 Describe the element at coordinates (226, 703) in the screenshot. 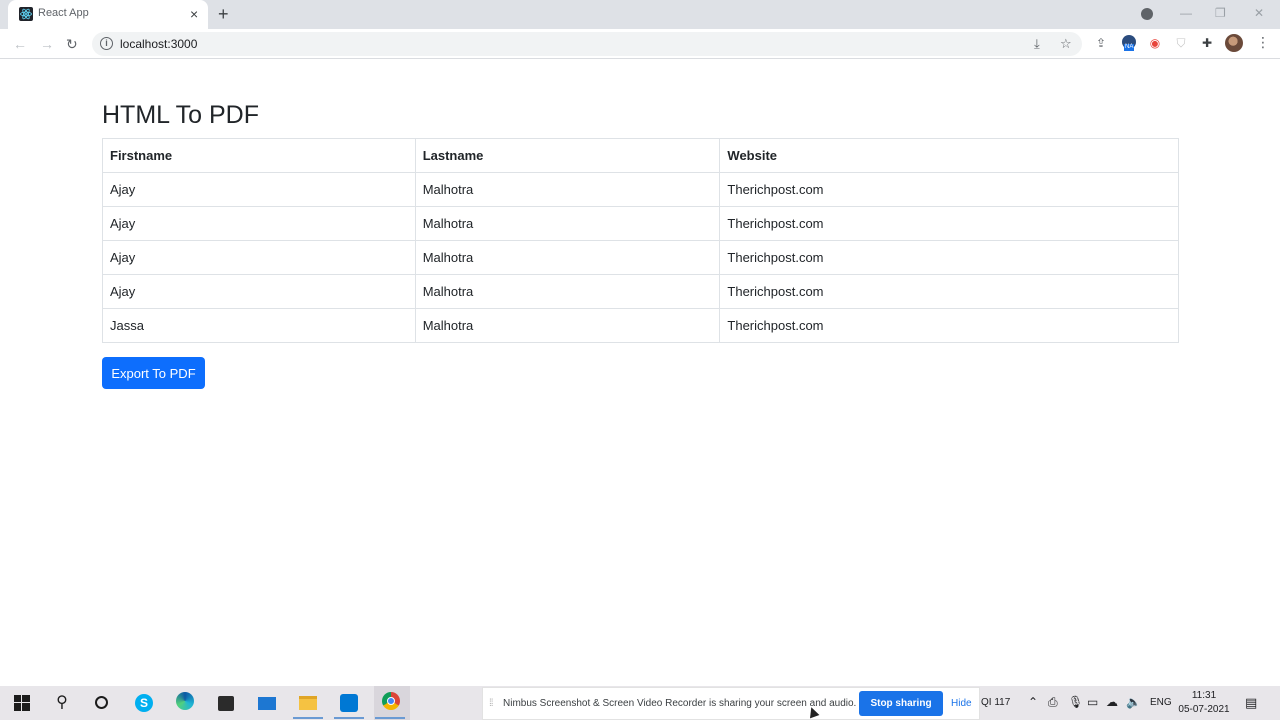

I see `store-icon` at that location.